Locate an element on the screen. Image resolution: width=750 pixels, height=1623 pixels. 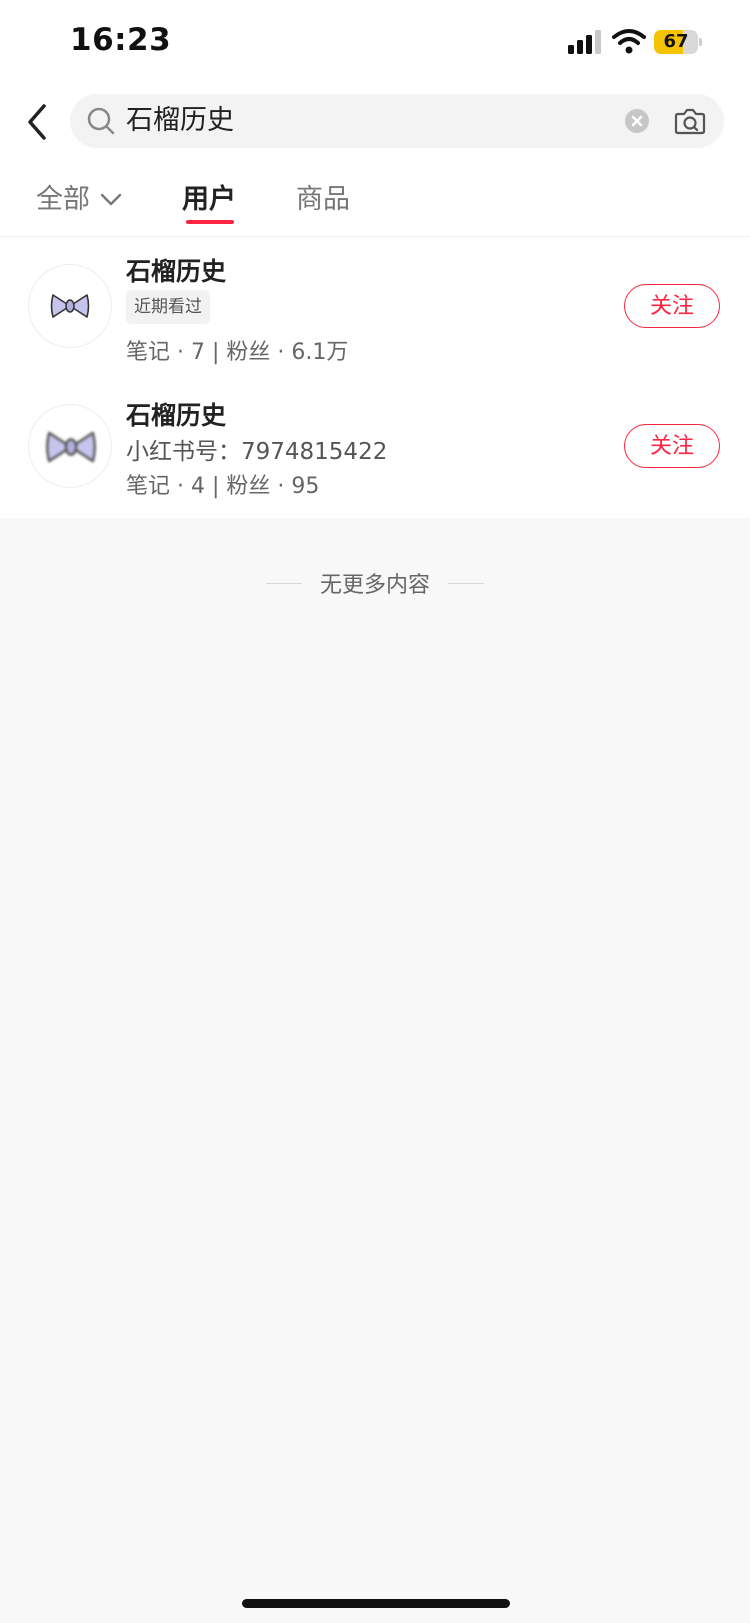
active-tab-indicator is located at coordinates (210, 222).